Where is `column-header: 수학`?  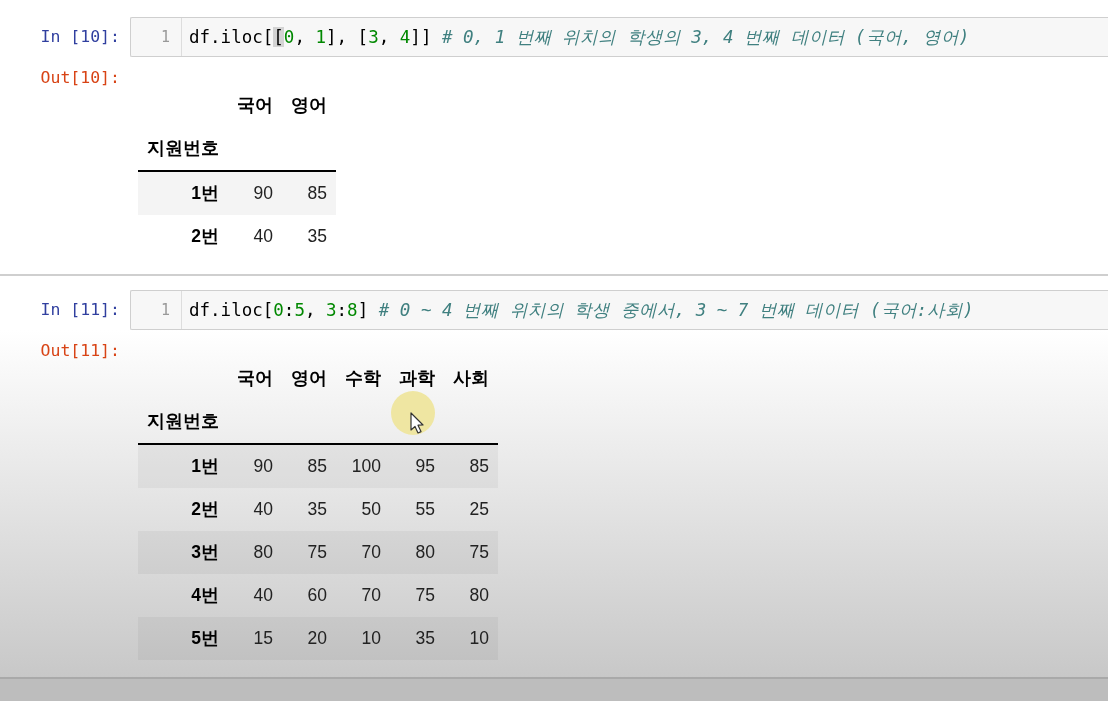 column-header: 수학 is located at coordinates (363, 378).